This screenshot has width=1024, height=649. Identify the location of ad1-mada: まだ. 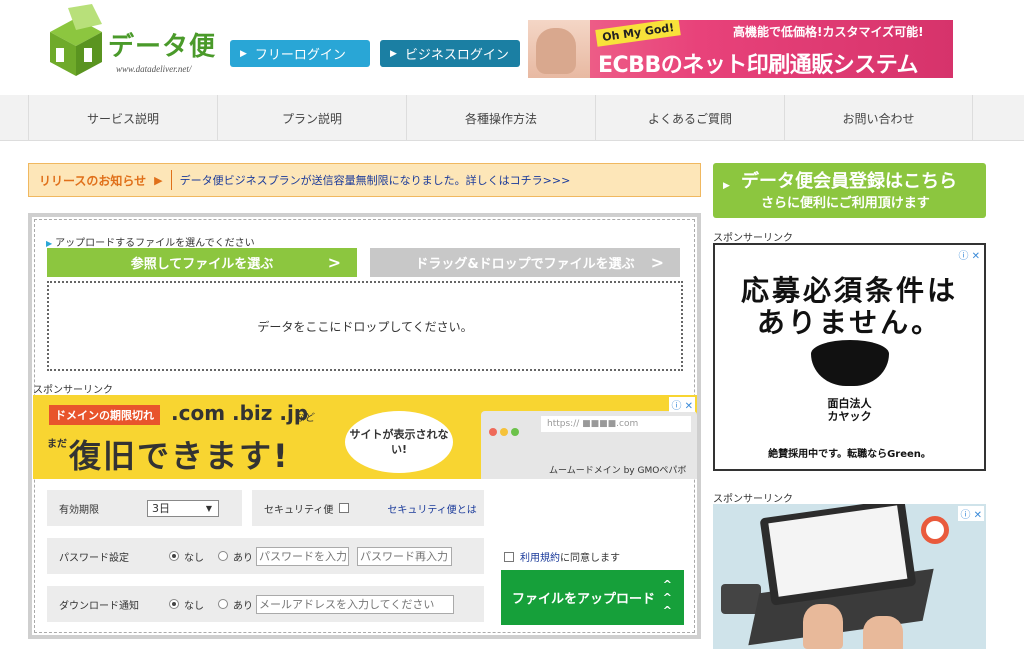
(57, 444).